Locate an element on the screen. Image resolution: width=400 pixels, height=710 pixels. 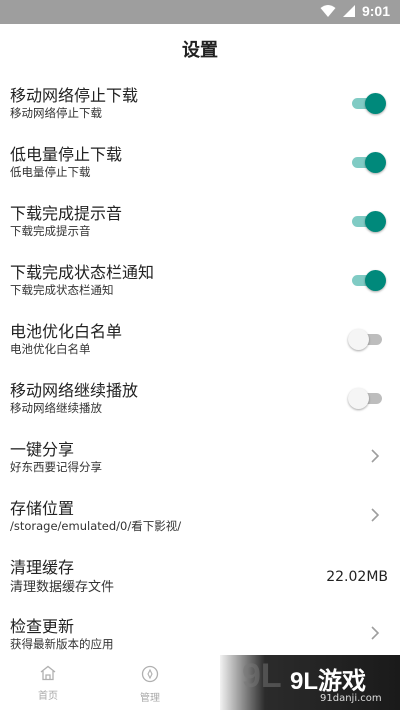
nav-manage: 管理 is located at coordinates (150, 684).